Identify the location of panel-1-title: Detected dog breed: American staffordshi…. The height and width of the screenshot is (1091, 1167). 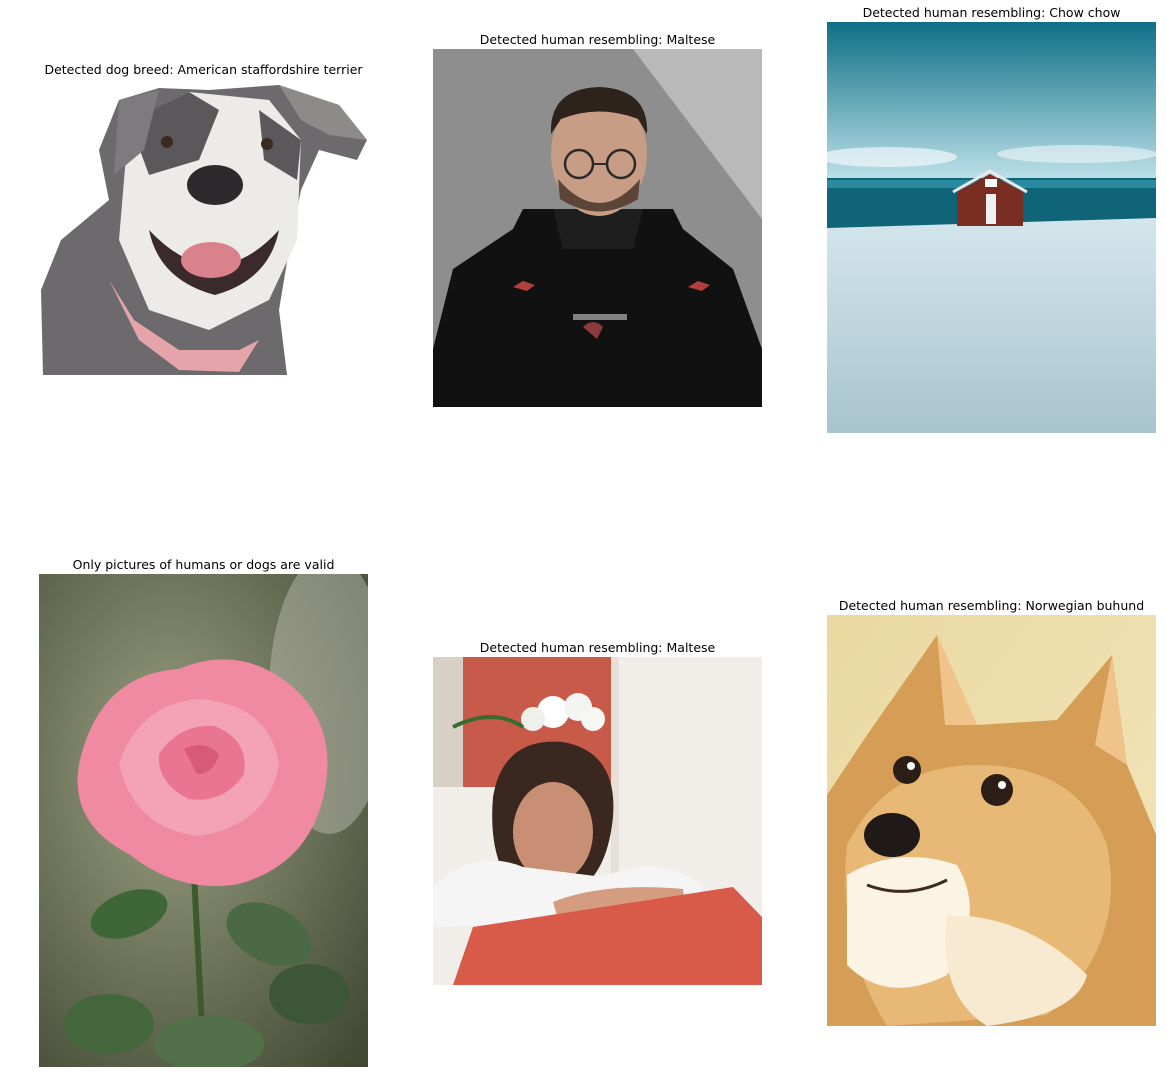
(203, 69).